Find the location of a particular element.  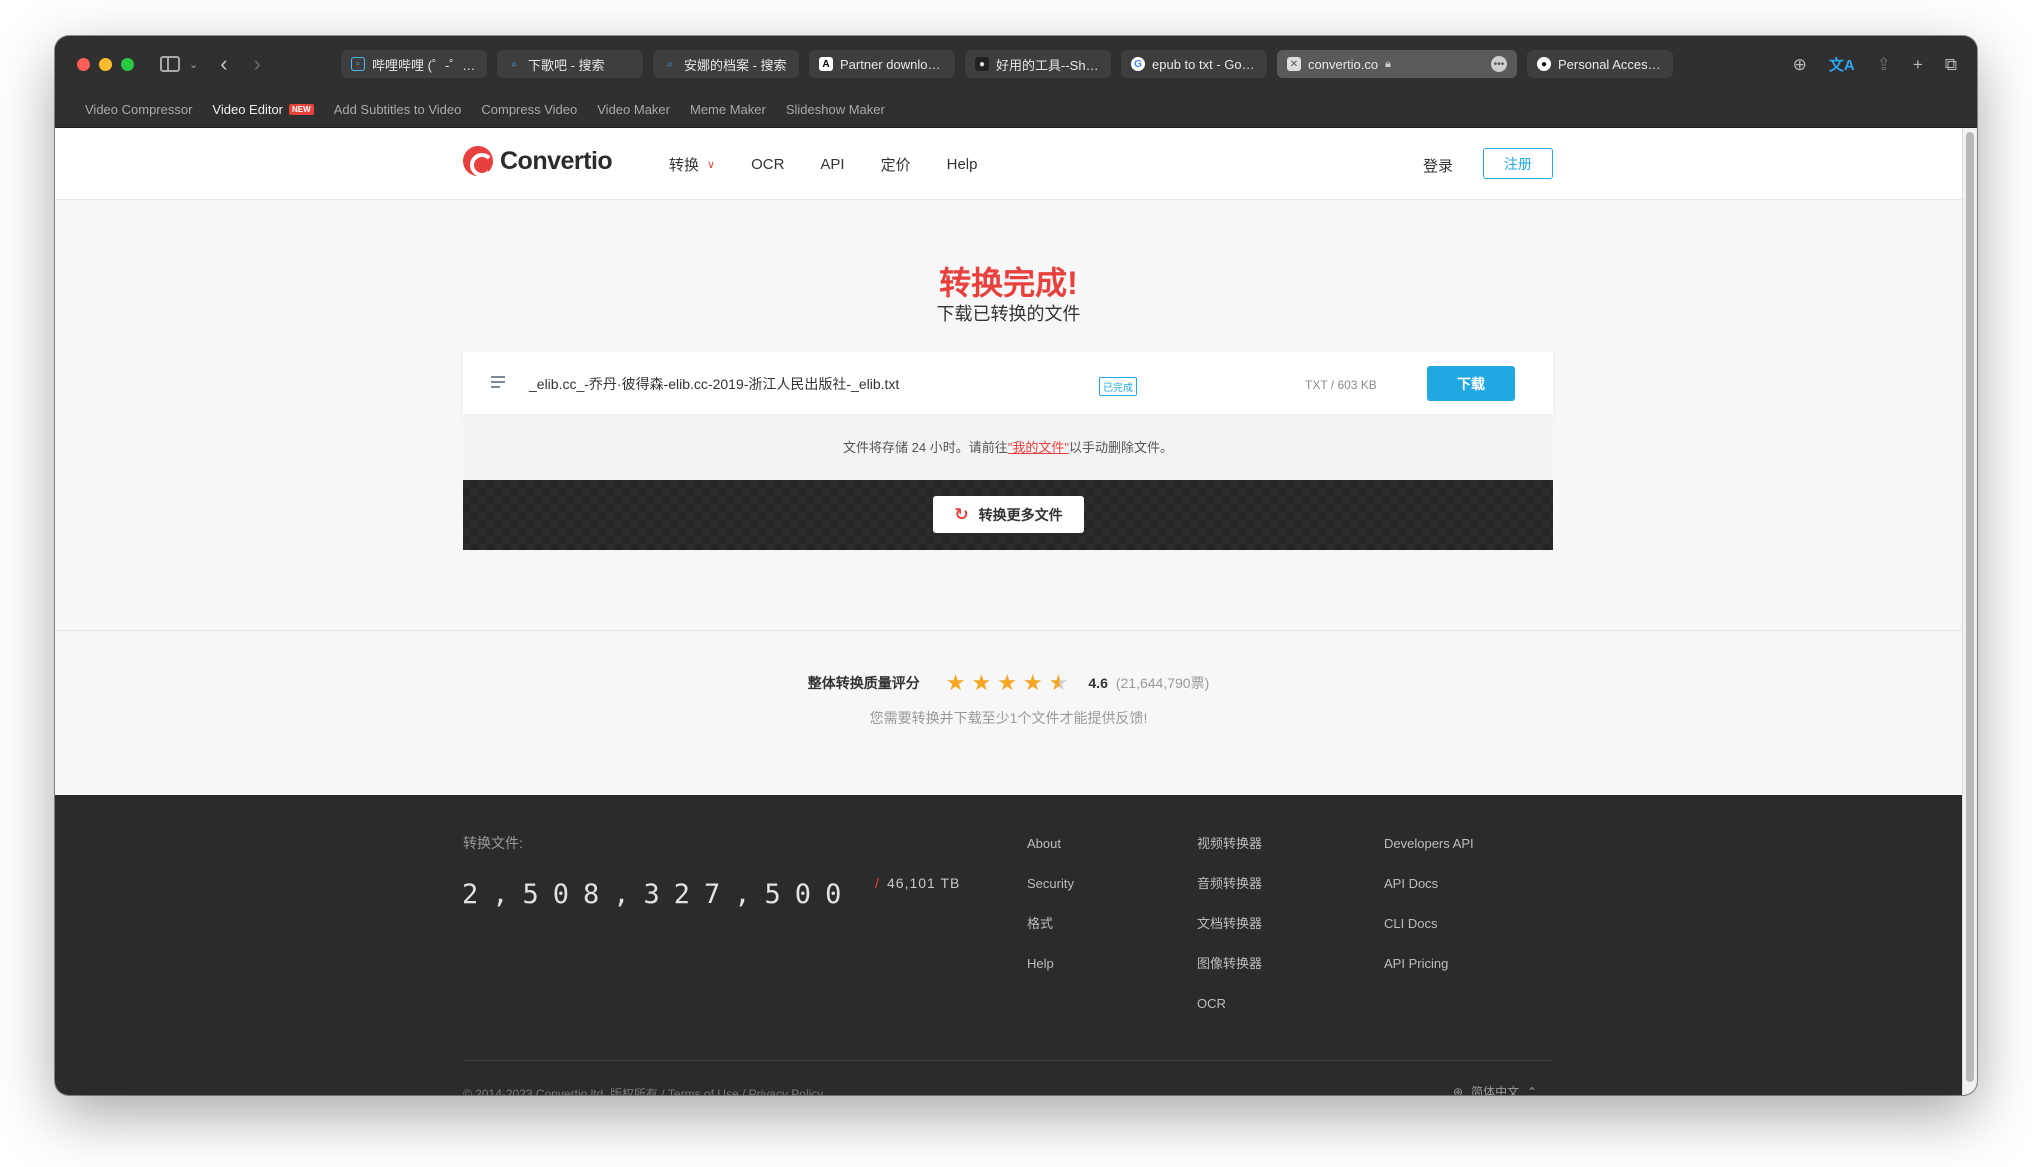

download-button: 下载 is located at coordinates (1471, 383).